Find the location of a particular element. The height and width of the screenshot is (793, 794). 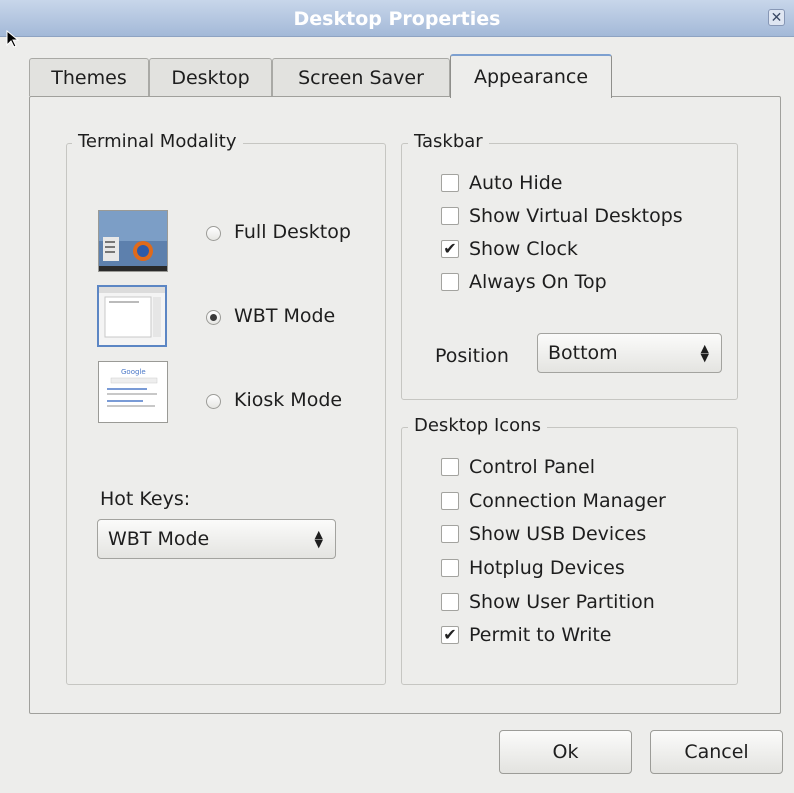

mouse-cursor-icon is located at coordinates (13, 39).